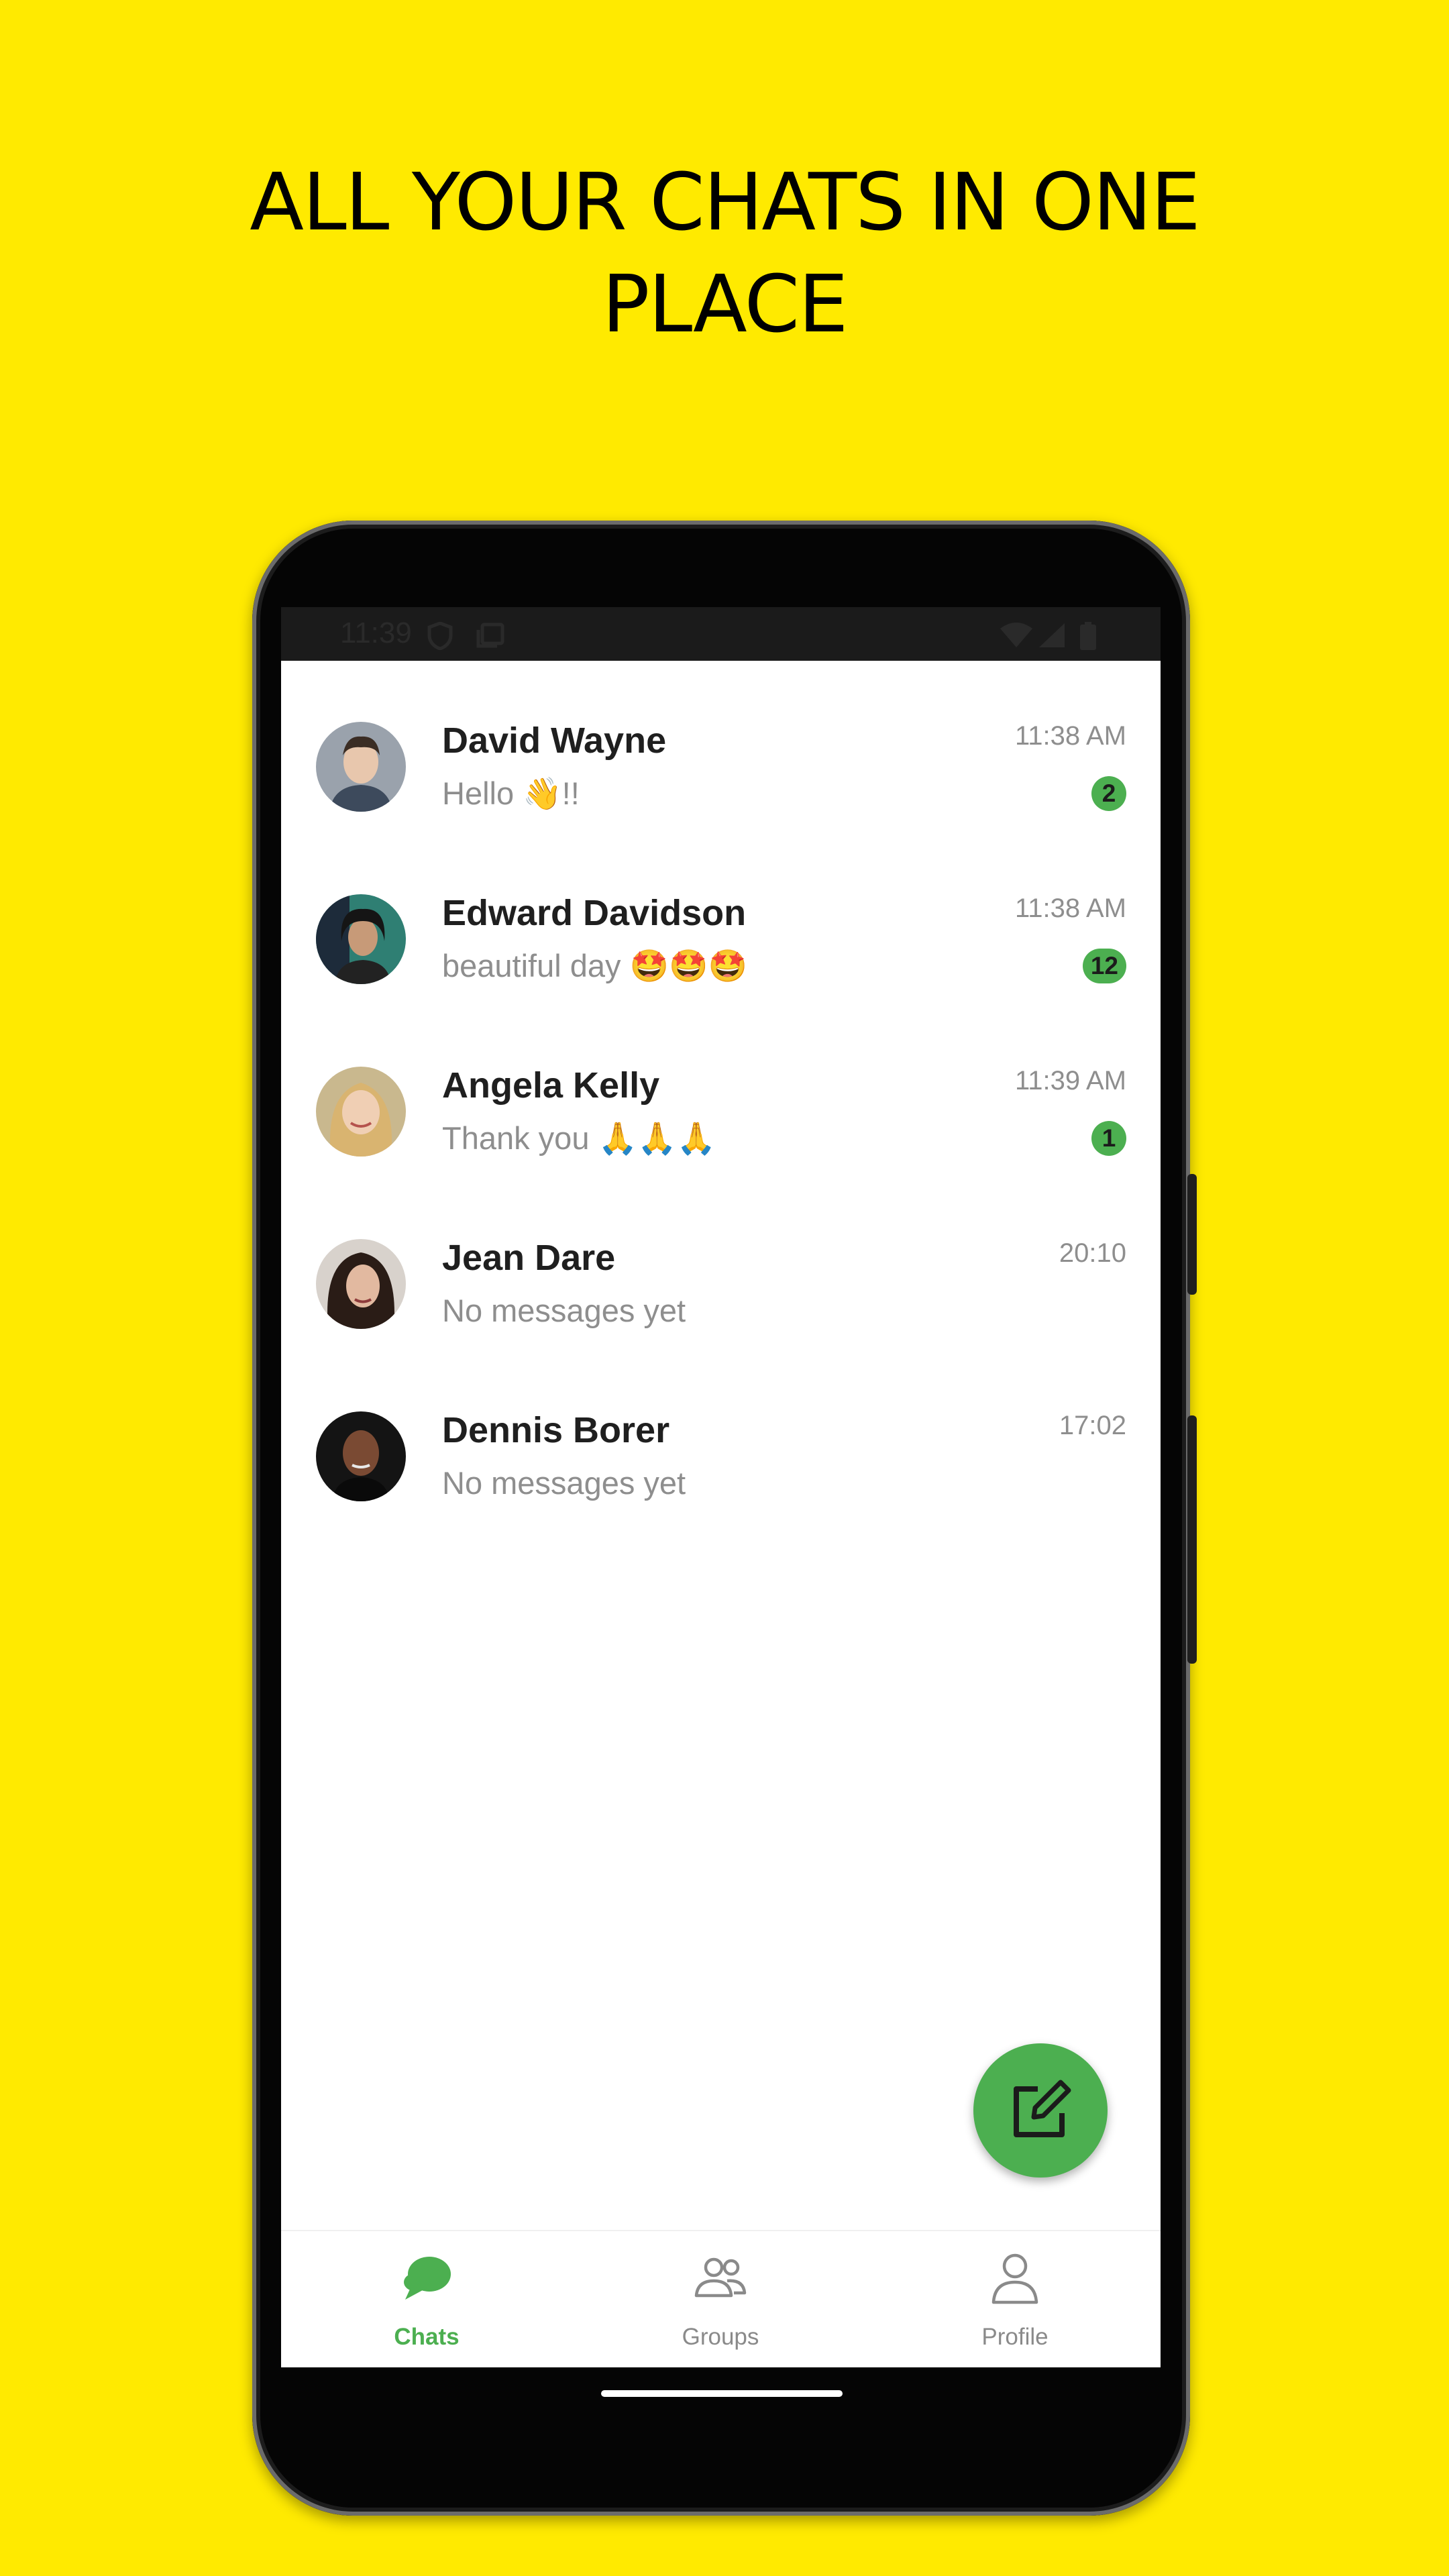  I want to click on chat-row-dennis-borer: Dennis Borer No messages yet 17:02, so click(721, 1436).